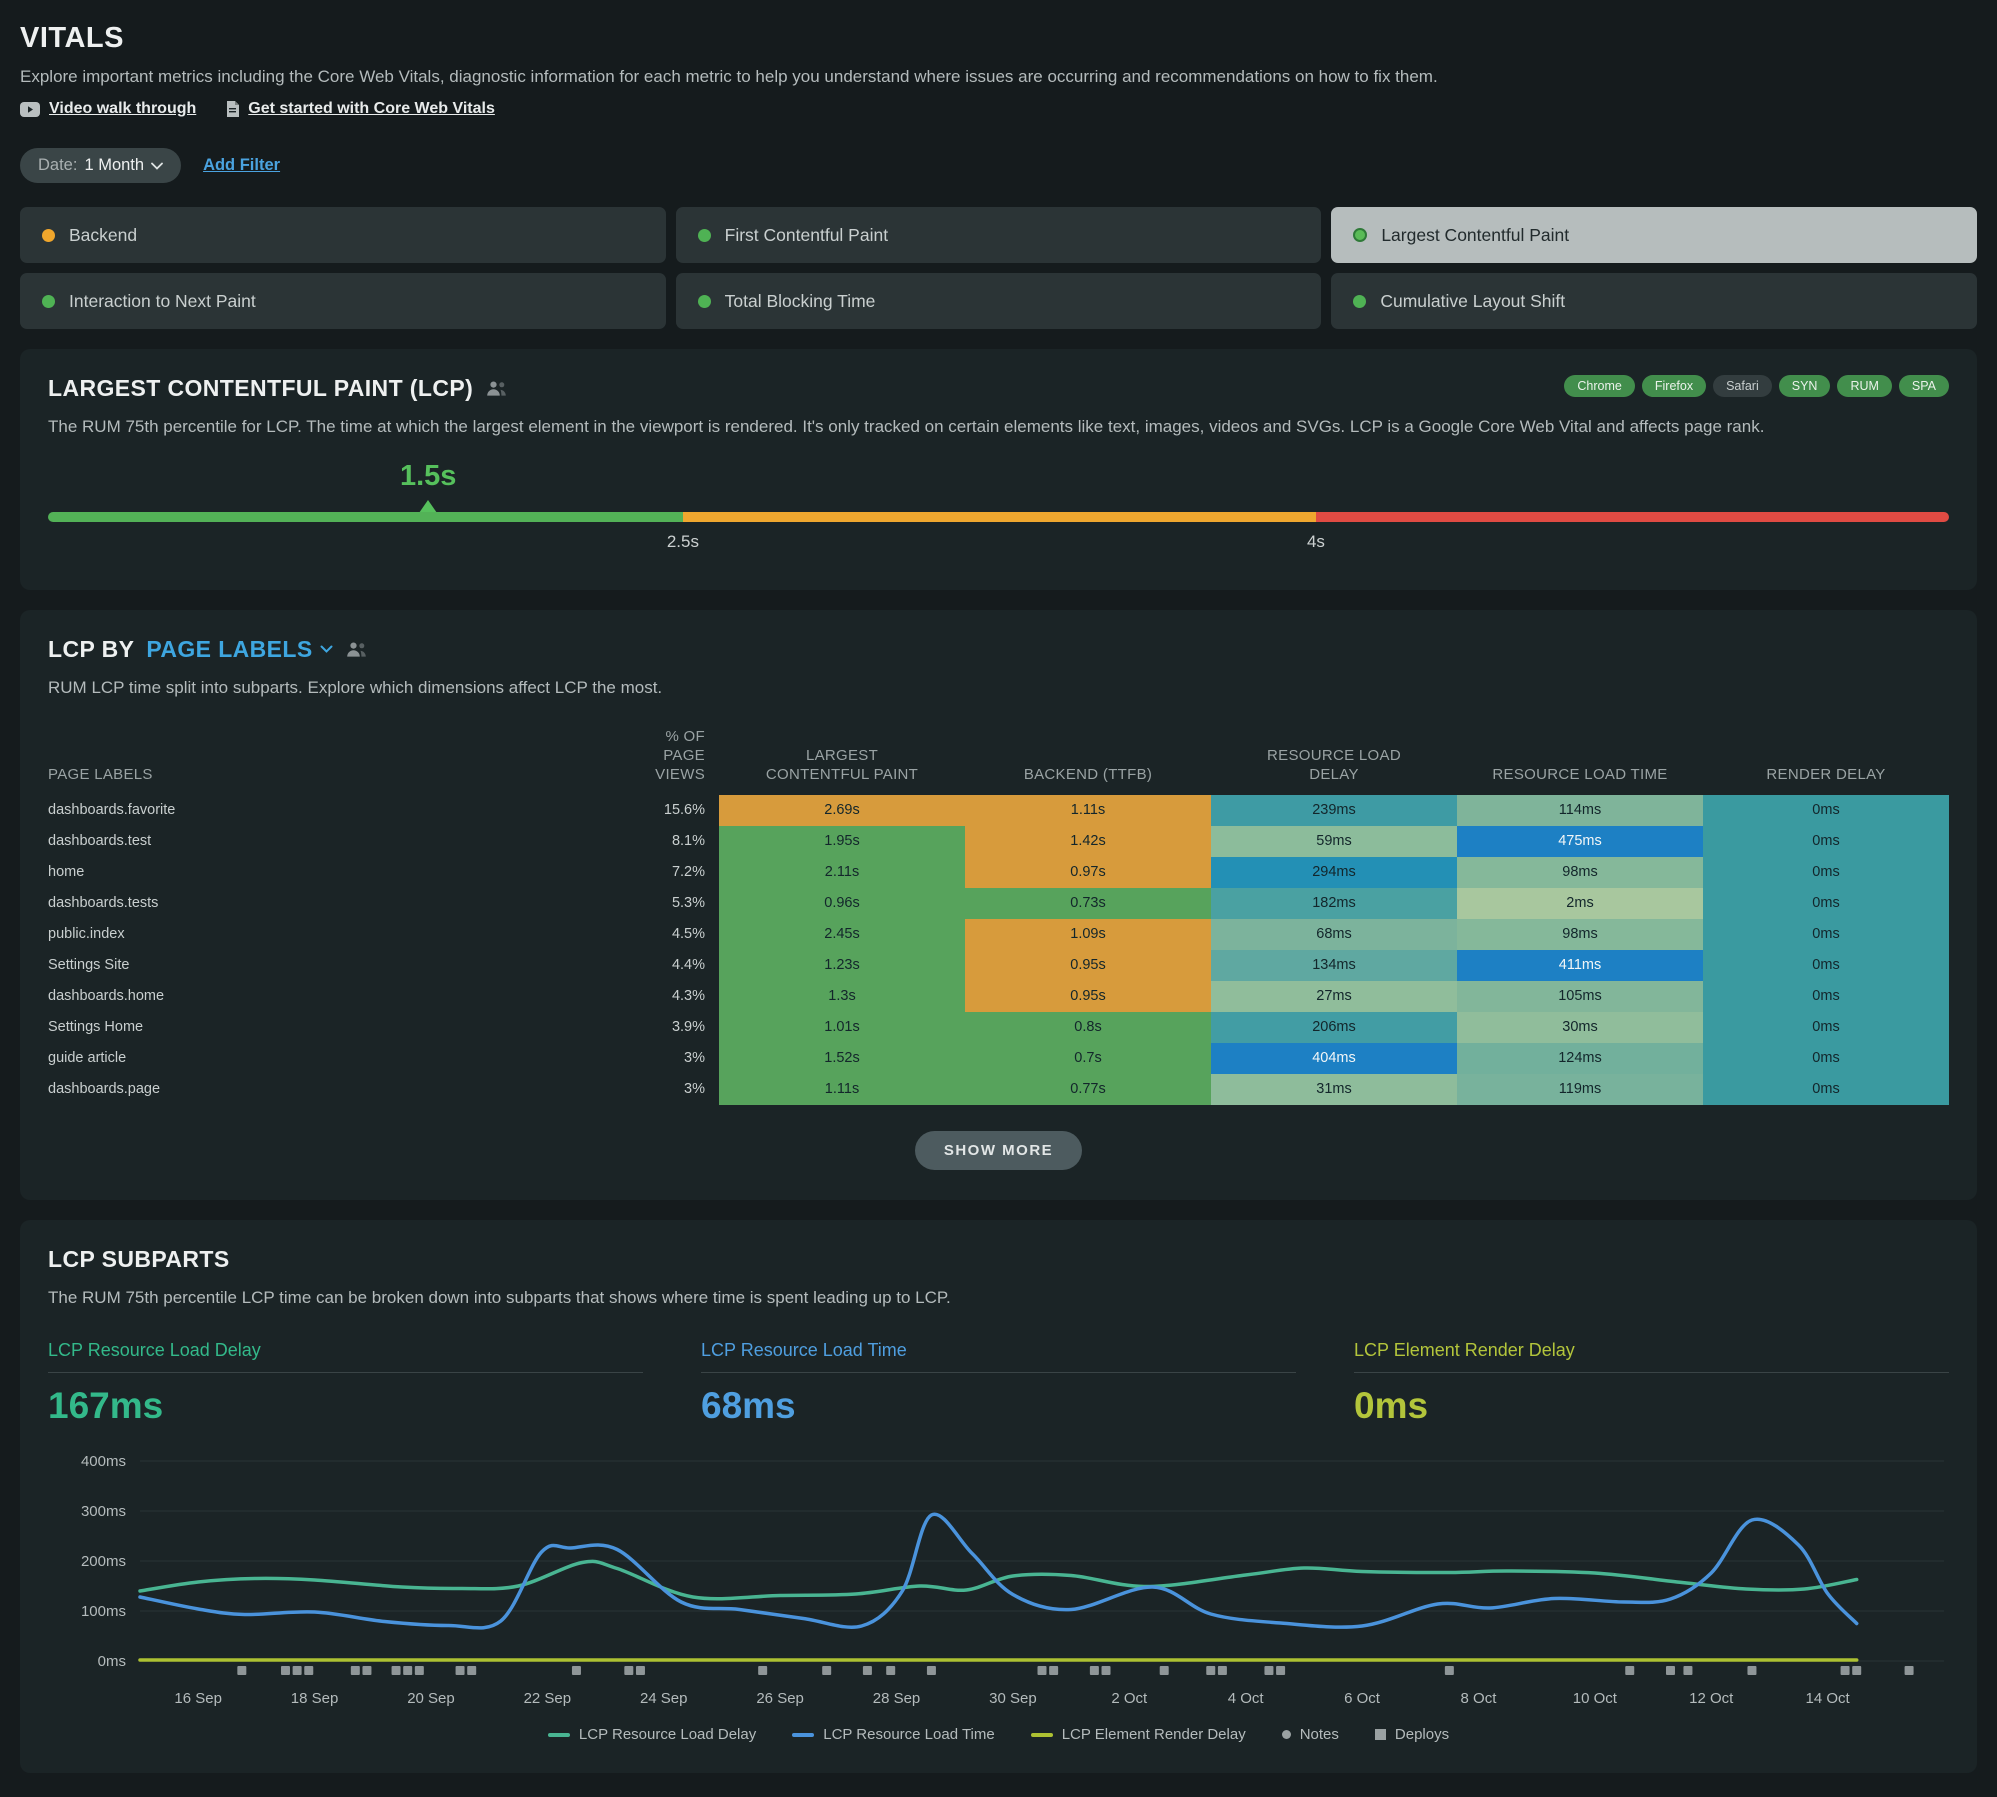 This screenshot has width=1997, height=1797. Describe the element at coordinates (1654, 235) in the screenshot. I see `metric-tab-largest-contentful-paint: Largest Contentful Paint` at that location.